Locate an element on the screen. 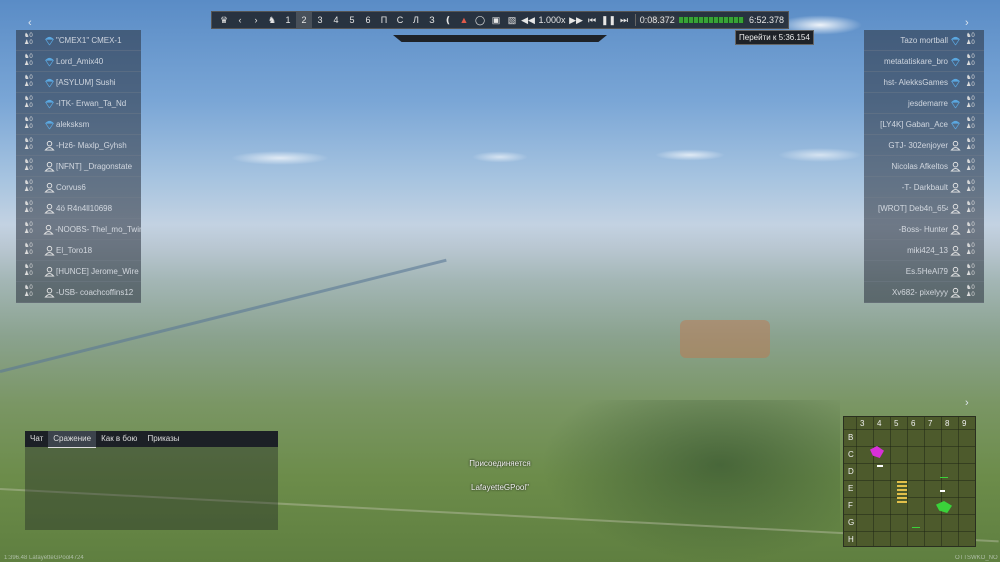 This screenshot has height=562, width=1000. tab-orders: Приказы is located at coordinates (163, 439).